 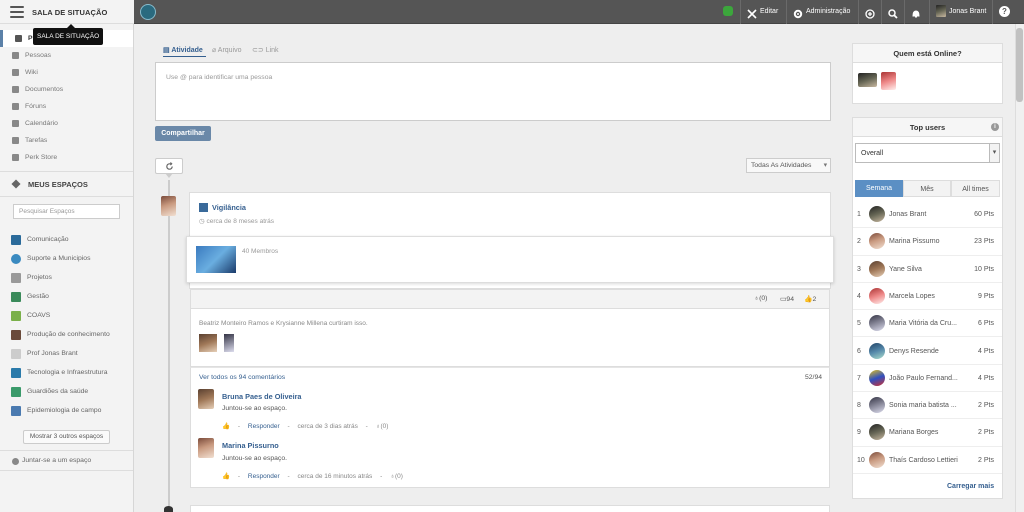 What do you see at coordinates (66, 437) in the screenshot?
I see `show-more-spaces-button: Mostrar 3 outros espaços` at bounding box center [66, 437].